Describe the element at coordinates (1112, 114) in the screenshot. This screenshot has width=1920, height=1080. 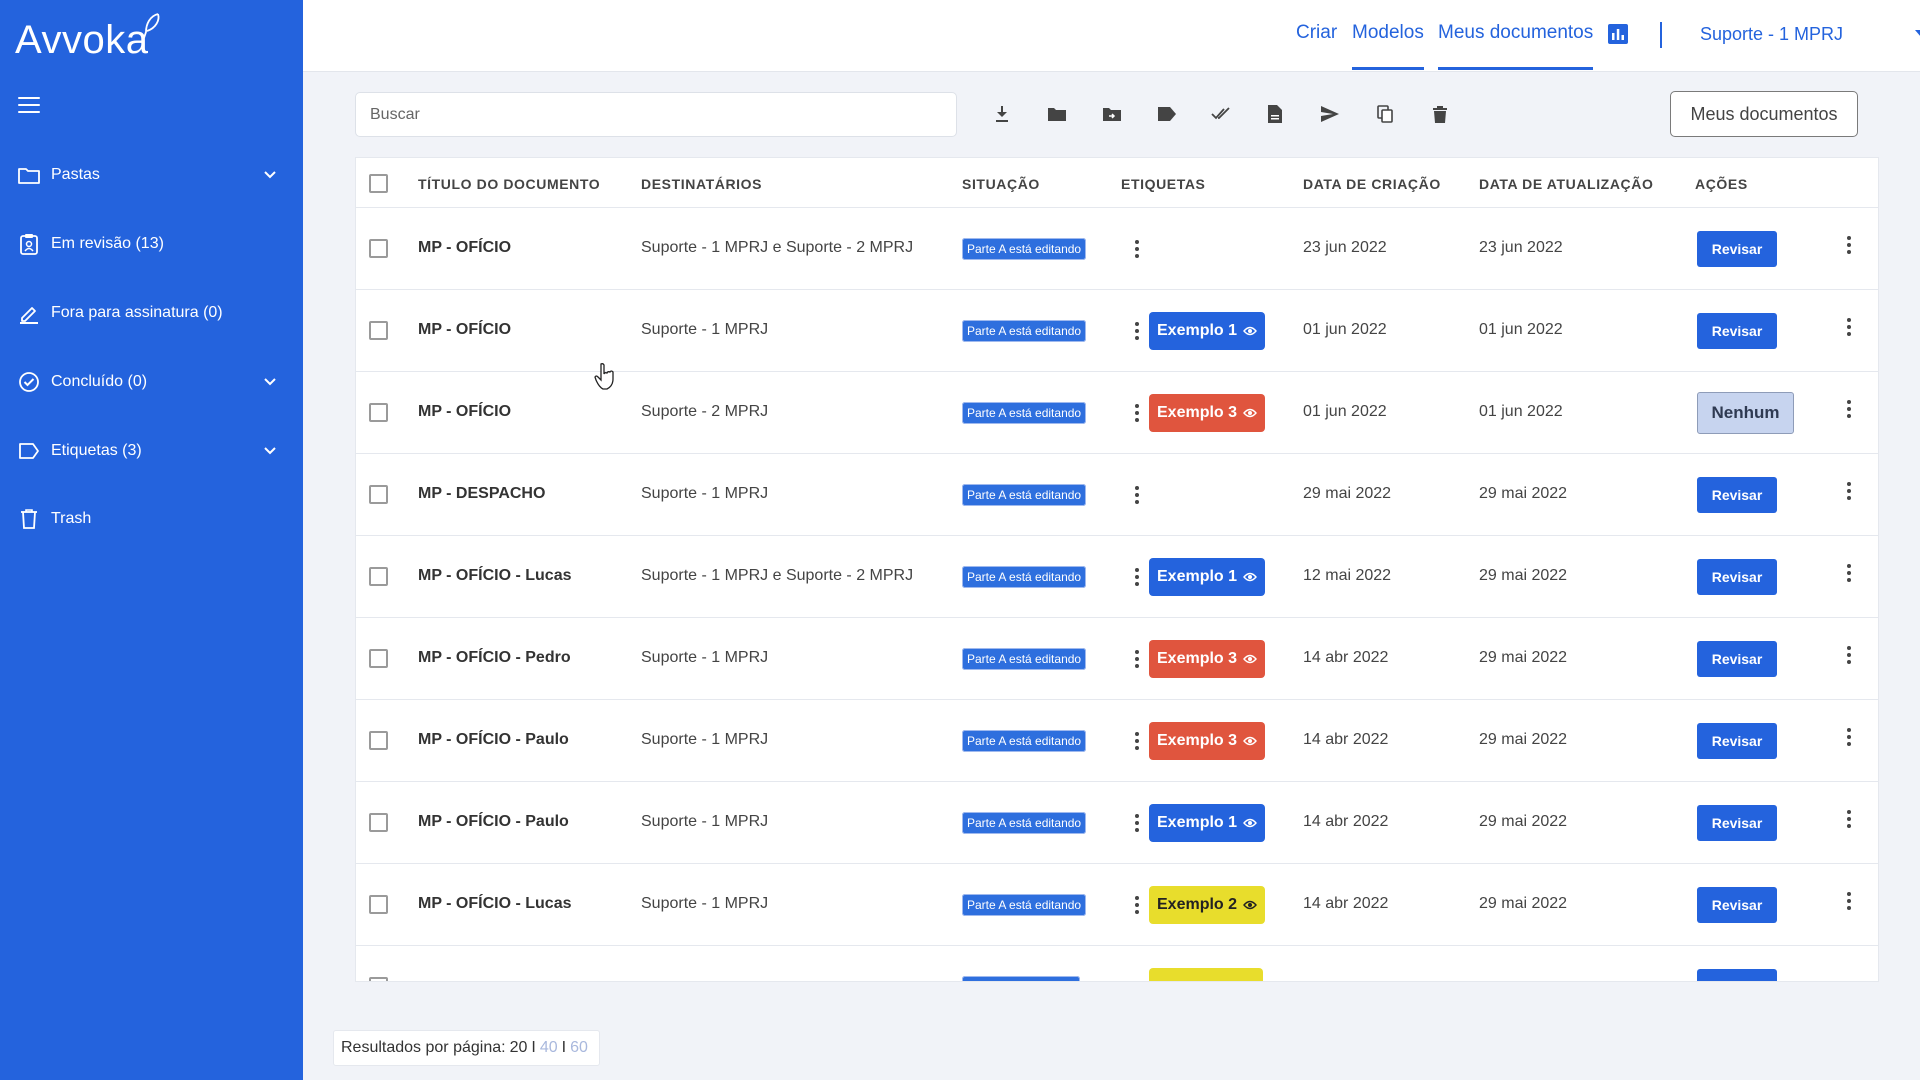
I see `move-folder-icon` at that location.